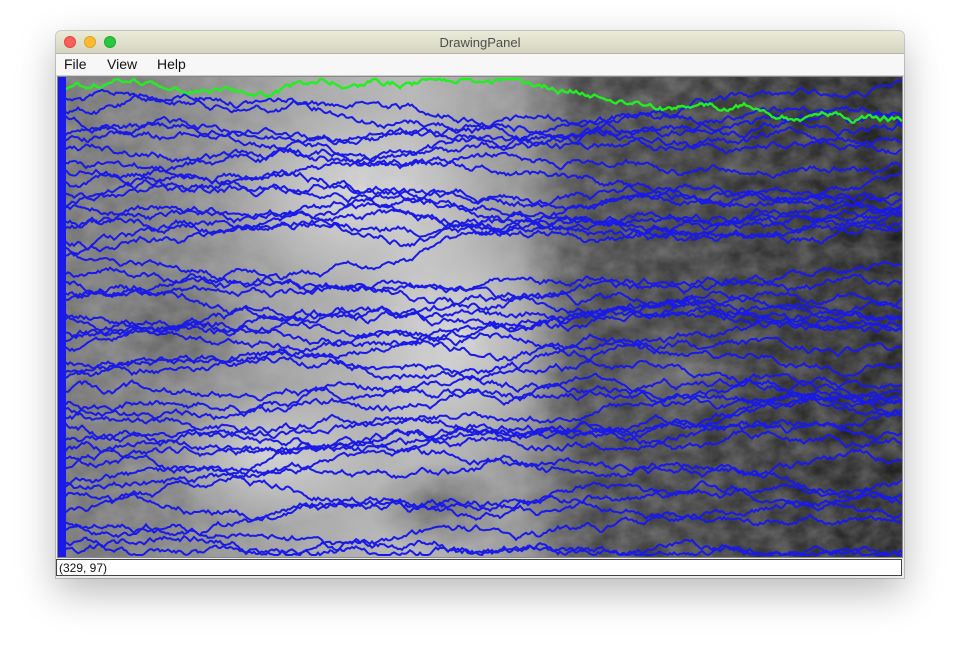 The image size is (960, 658). What do you see at coordinates (75, 64) in the screenshot?
I see `menu-file: File` at bounding box center [75, 64].